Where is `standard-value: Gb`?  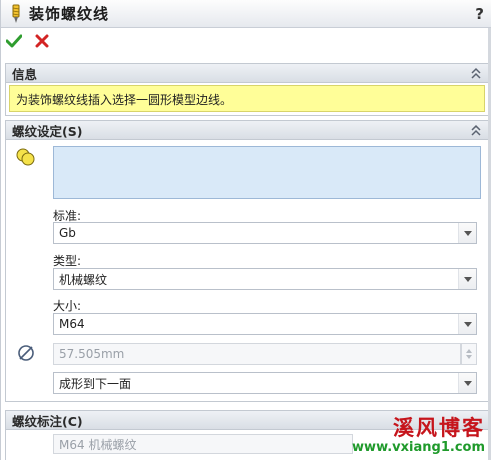 standard-value: Gb is located at coordinates (67, 233).